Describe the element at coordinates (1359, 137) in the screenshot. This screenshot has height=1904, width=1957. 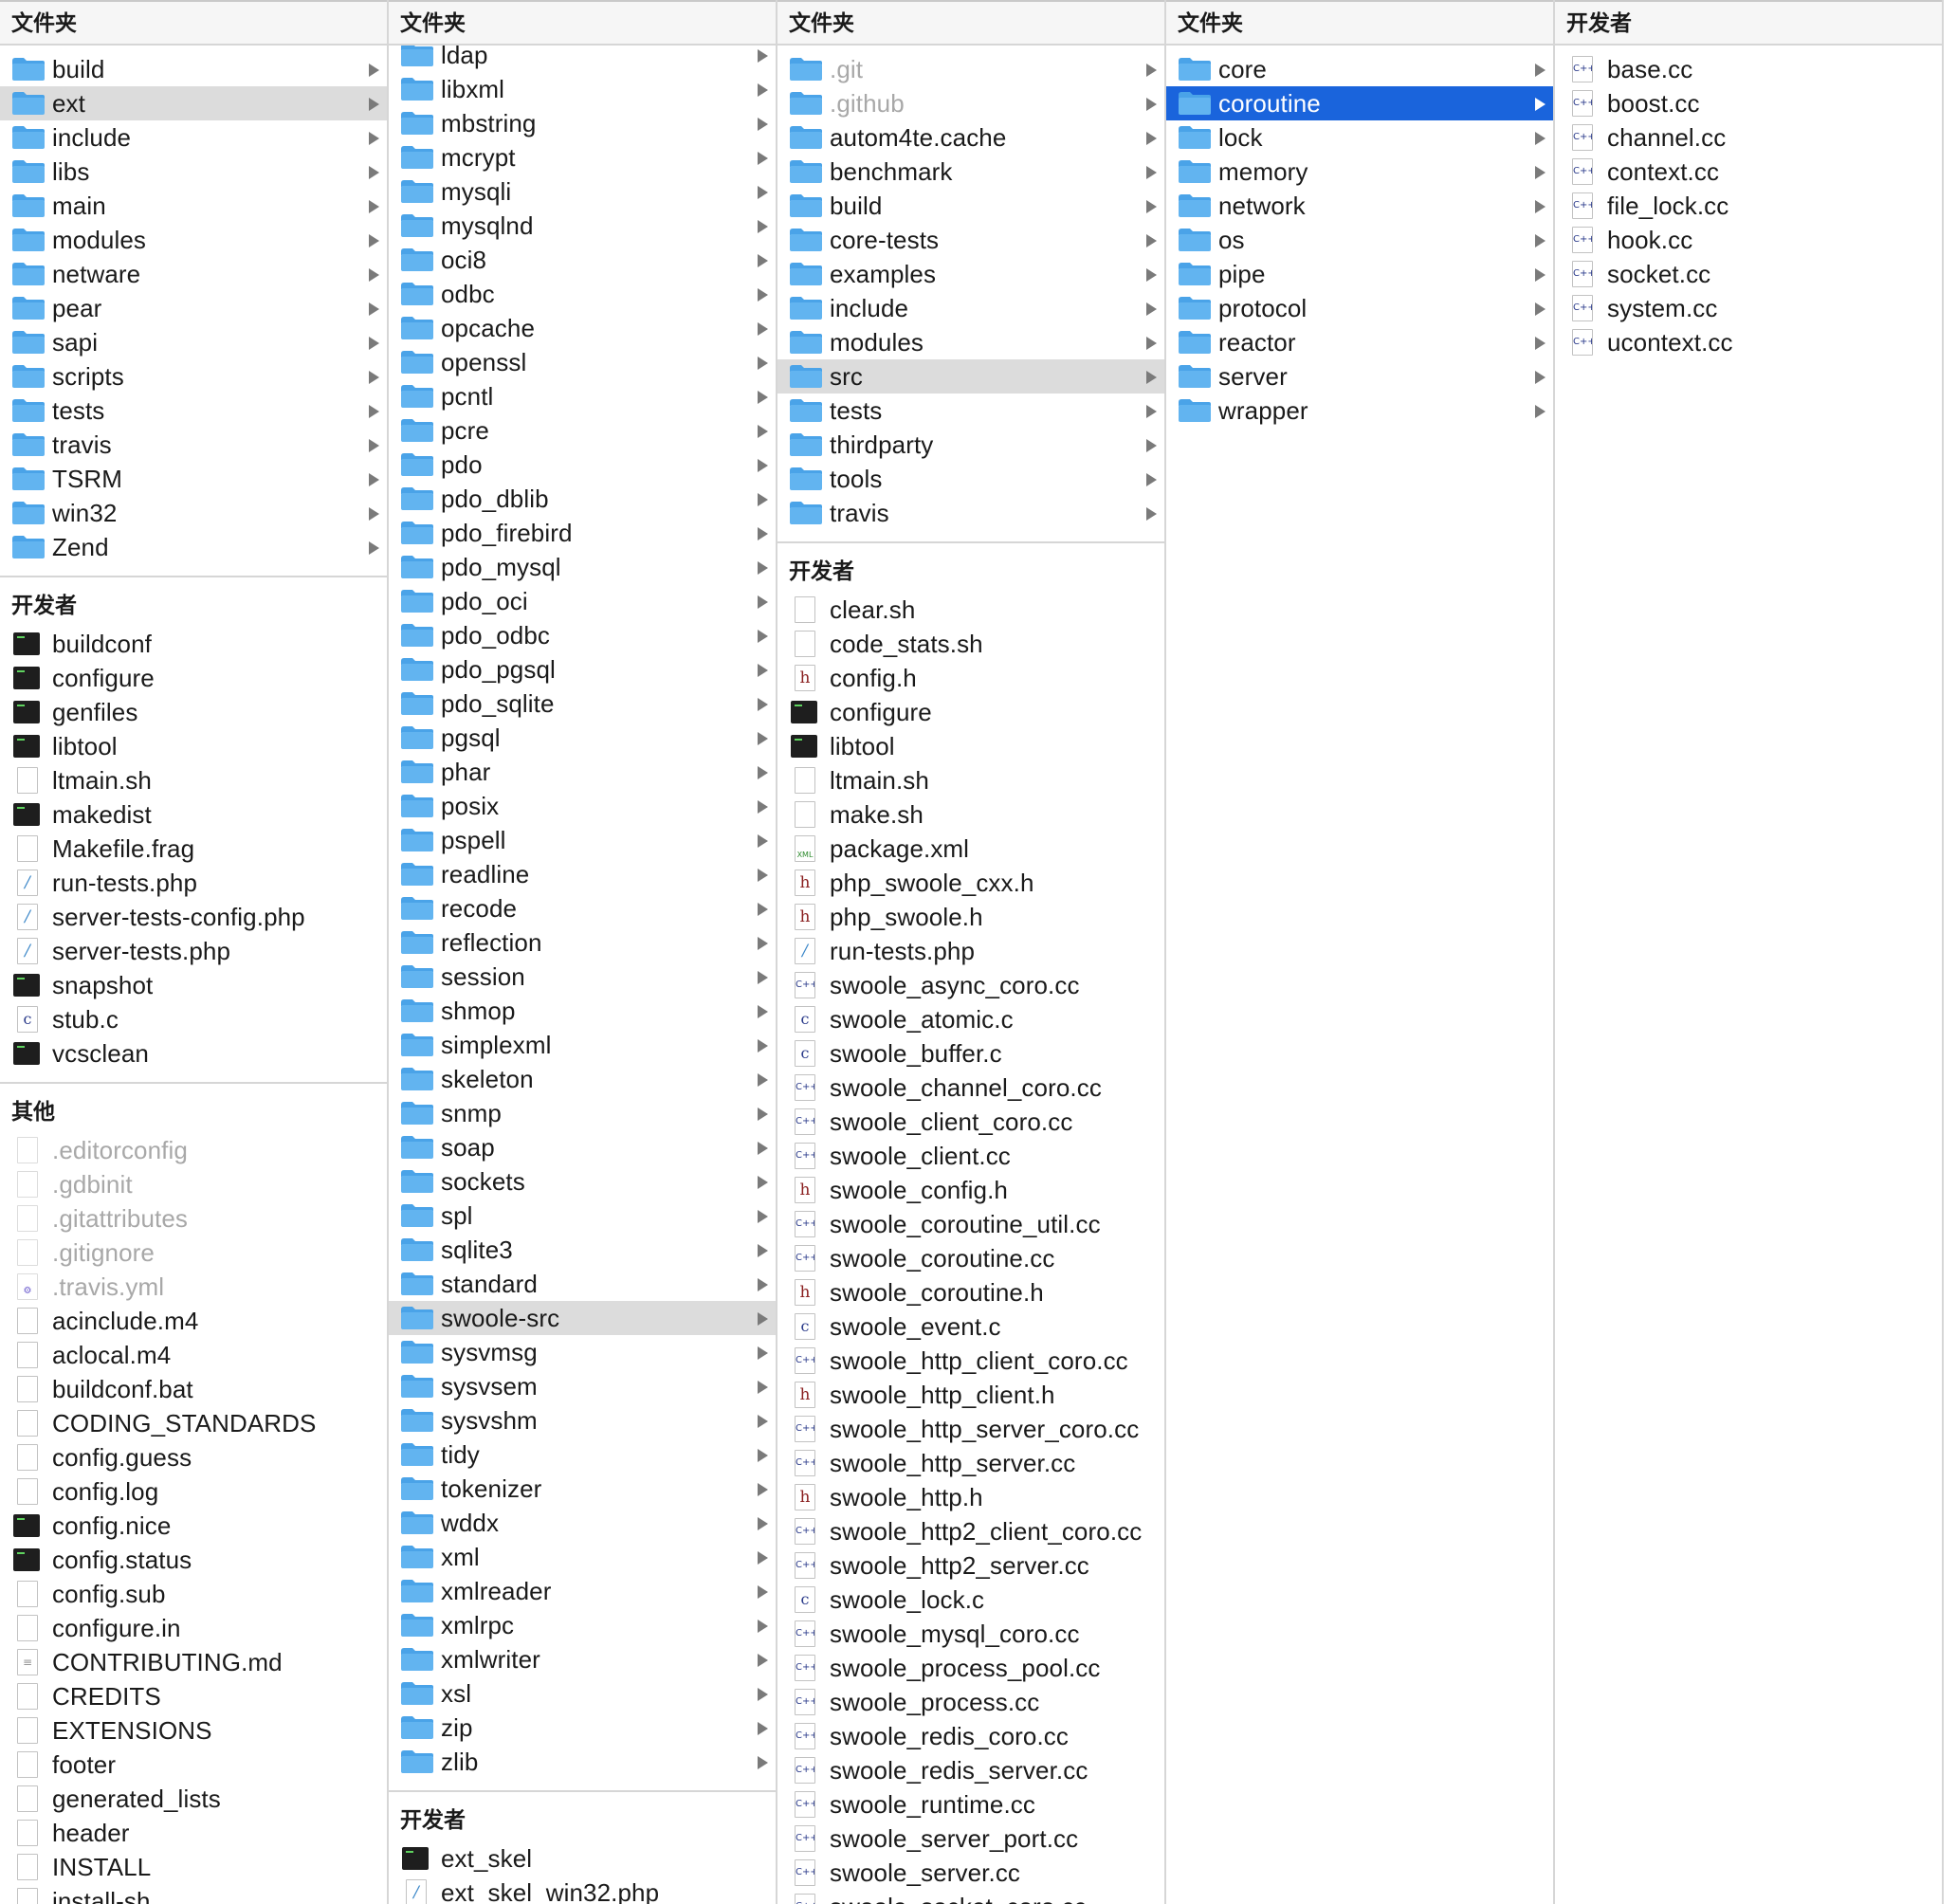
I see `folder-item-lock: lock` at that location.